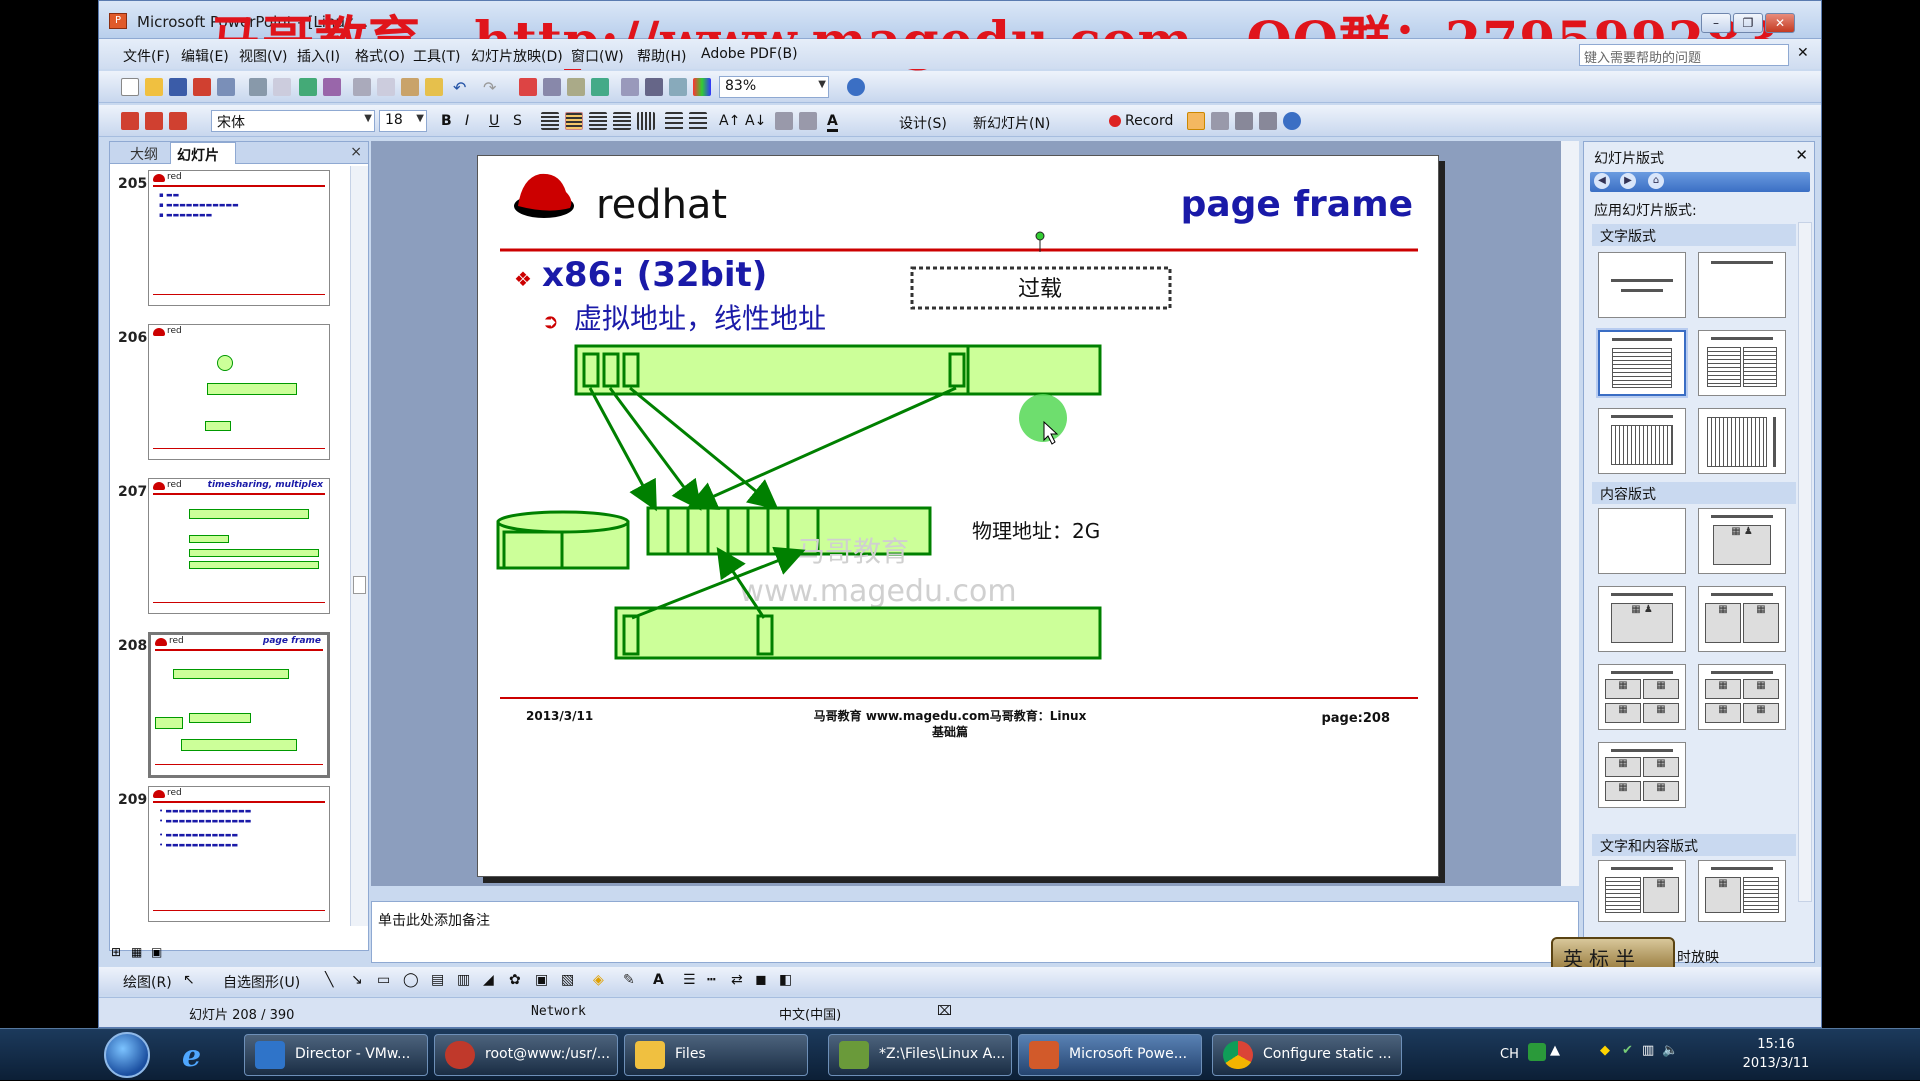 The width and height of the screenshot is (1920, 1081). What do you see at coordinates (541, 980) in the screenshot?
I see `clipart-icon: ▣` at bounding box center [541, 980].